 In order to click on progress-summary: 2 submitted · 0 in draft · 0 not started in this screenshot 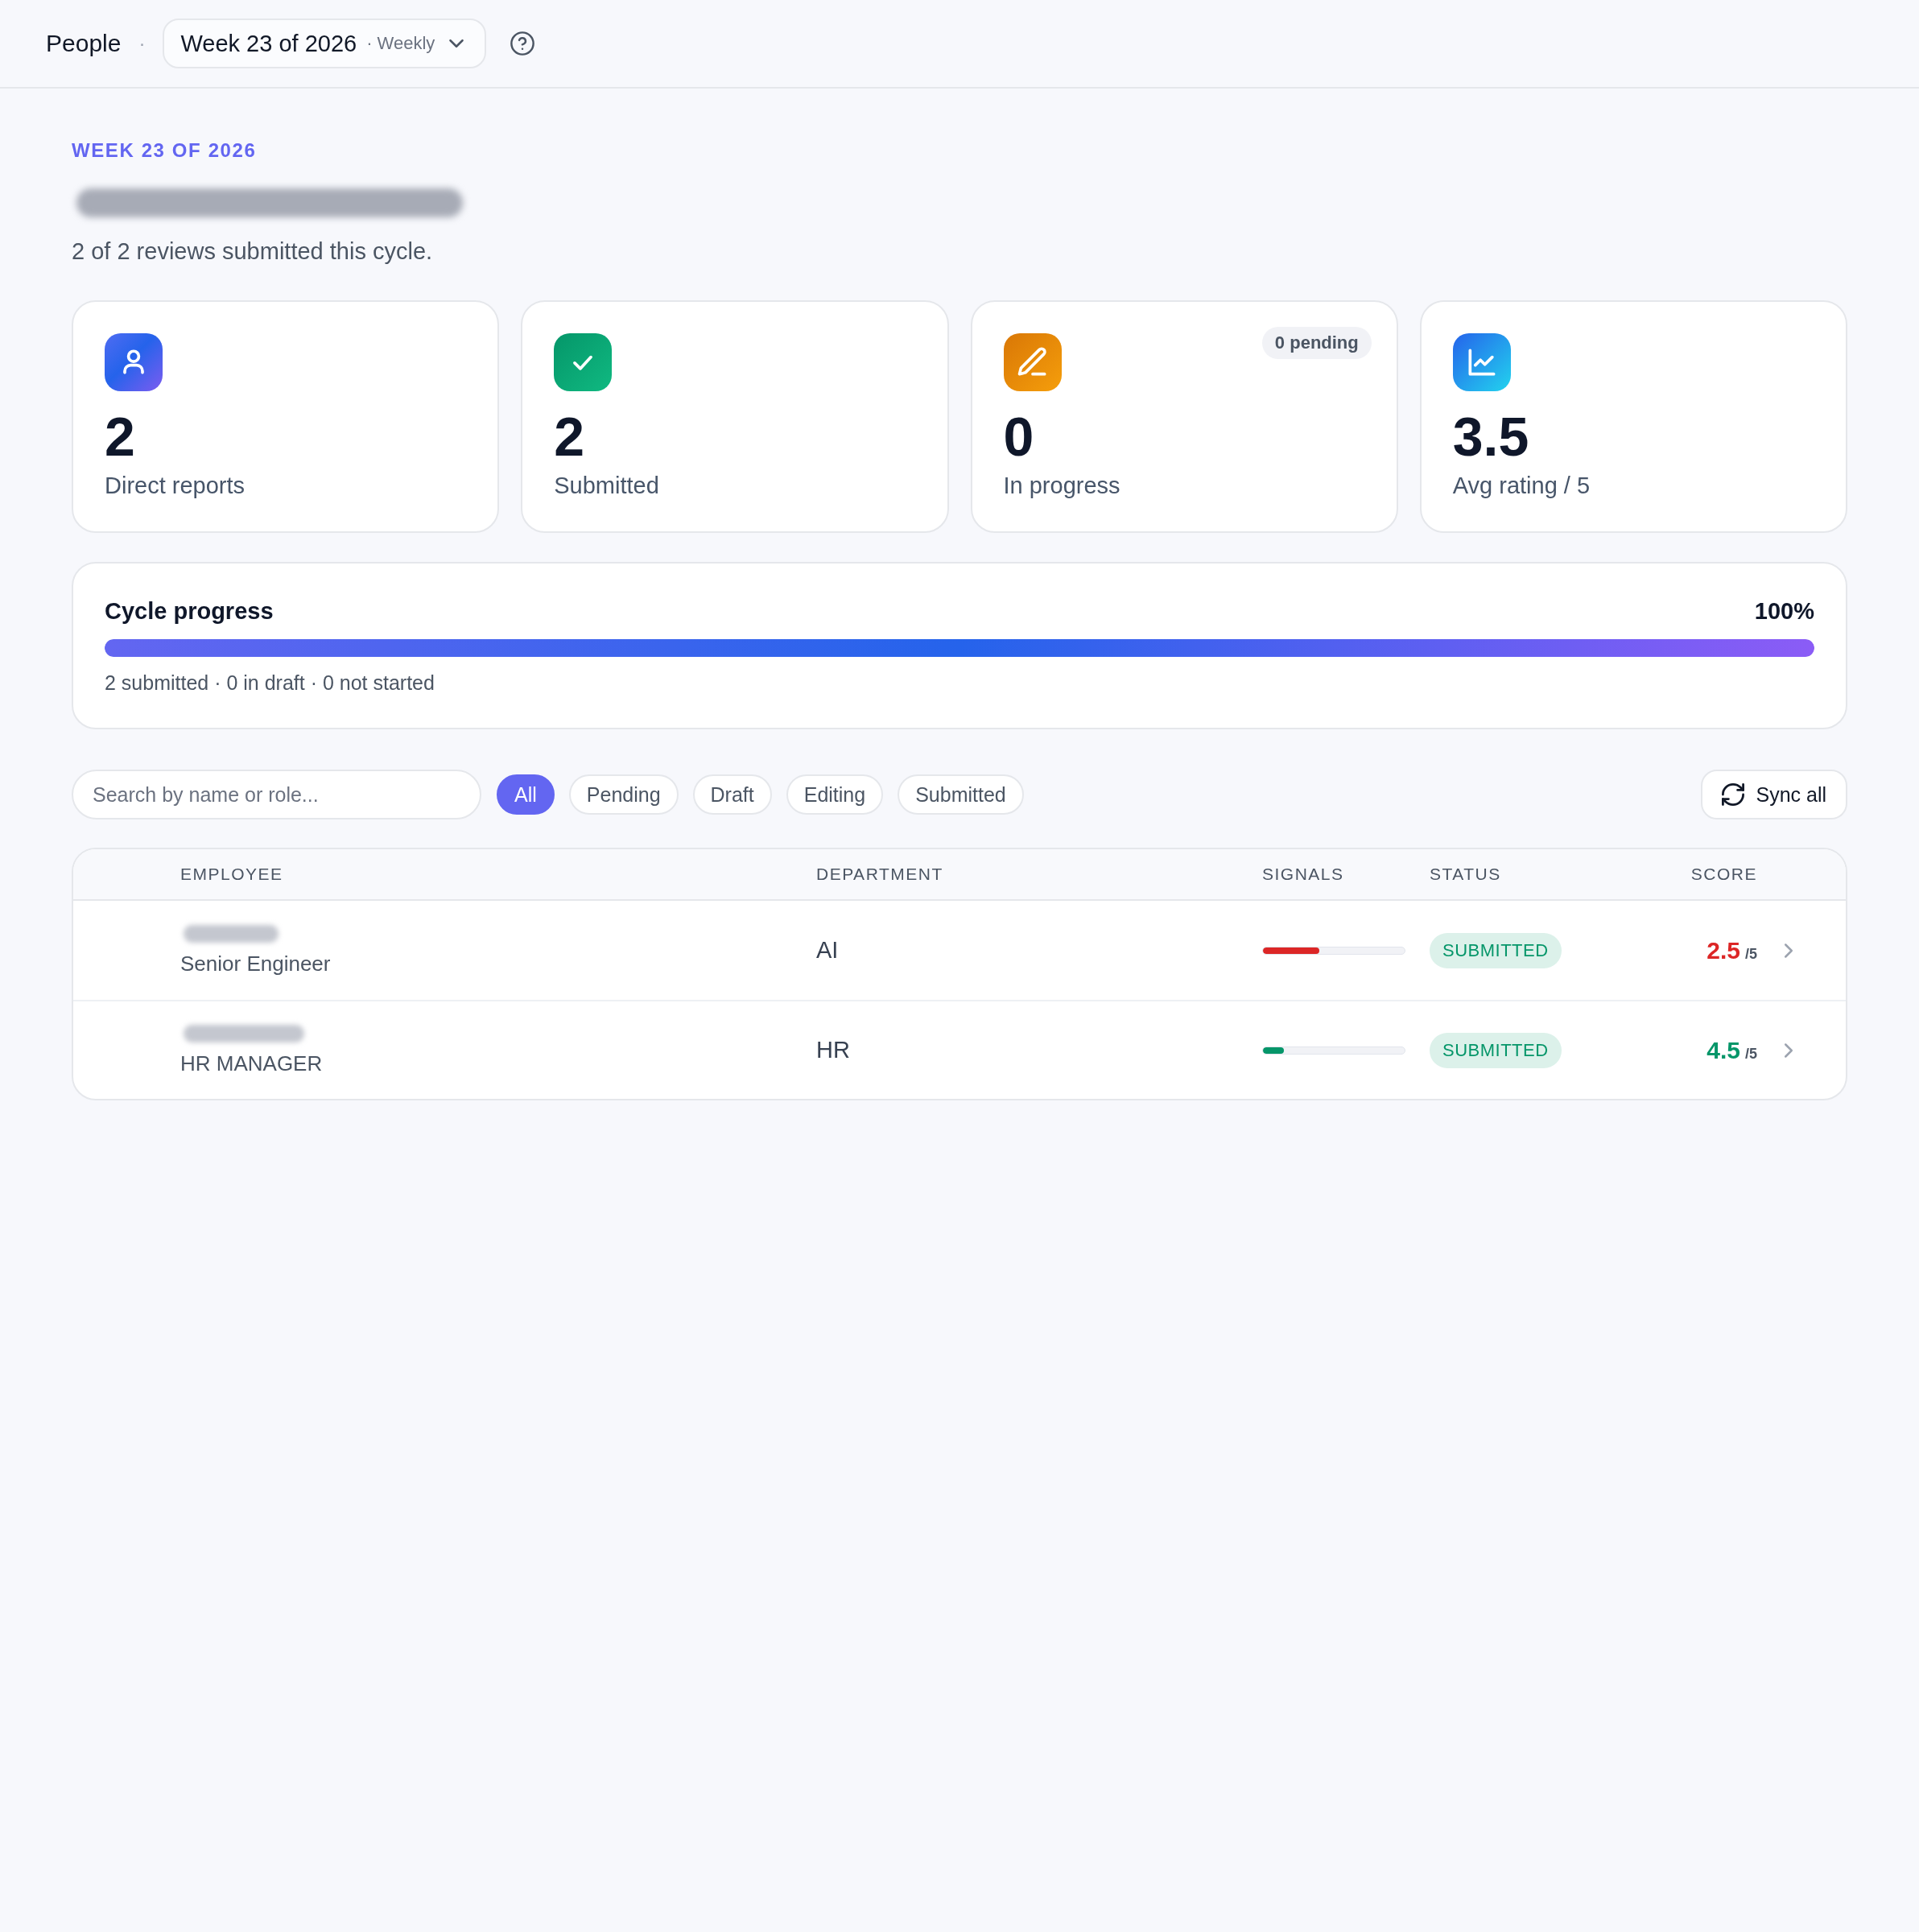, I will do `click(270, 683)`.